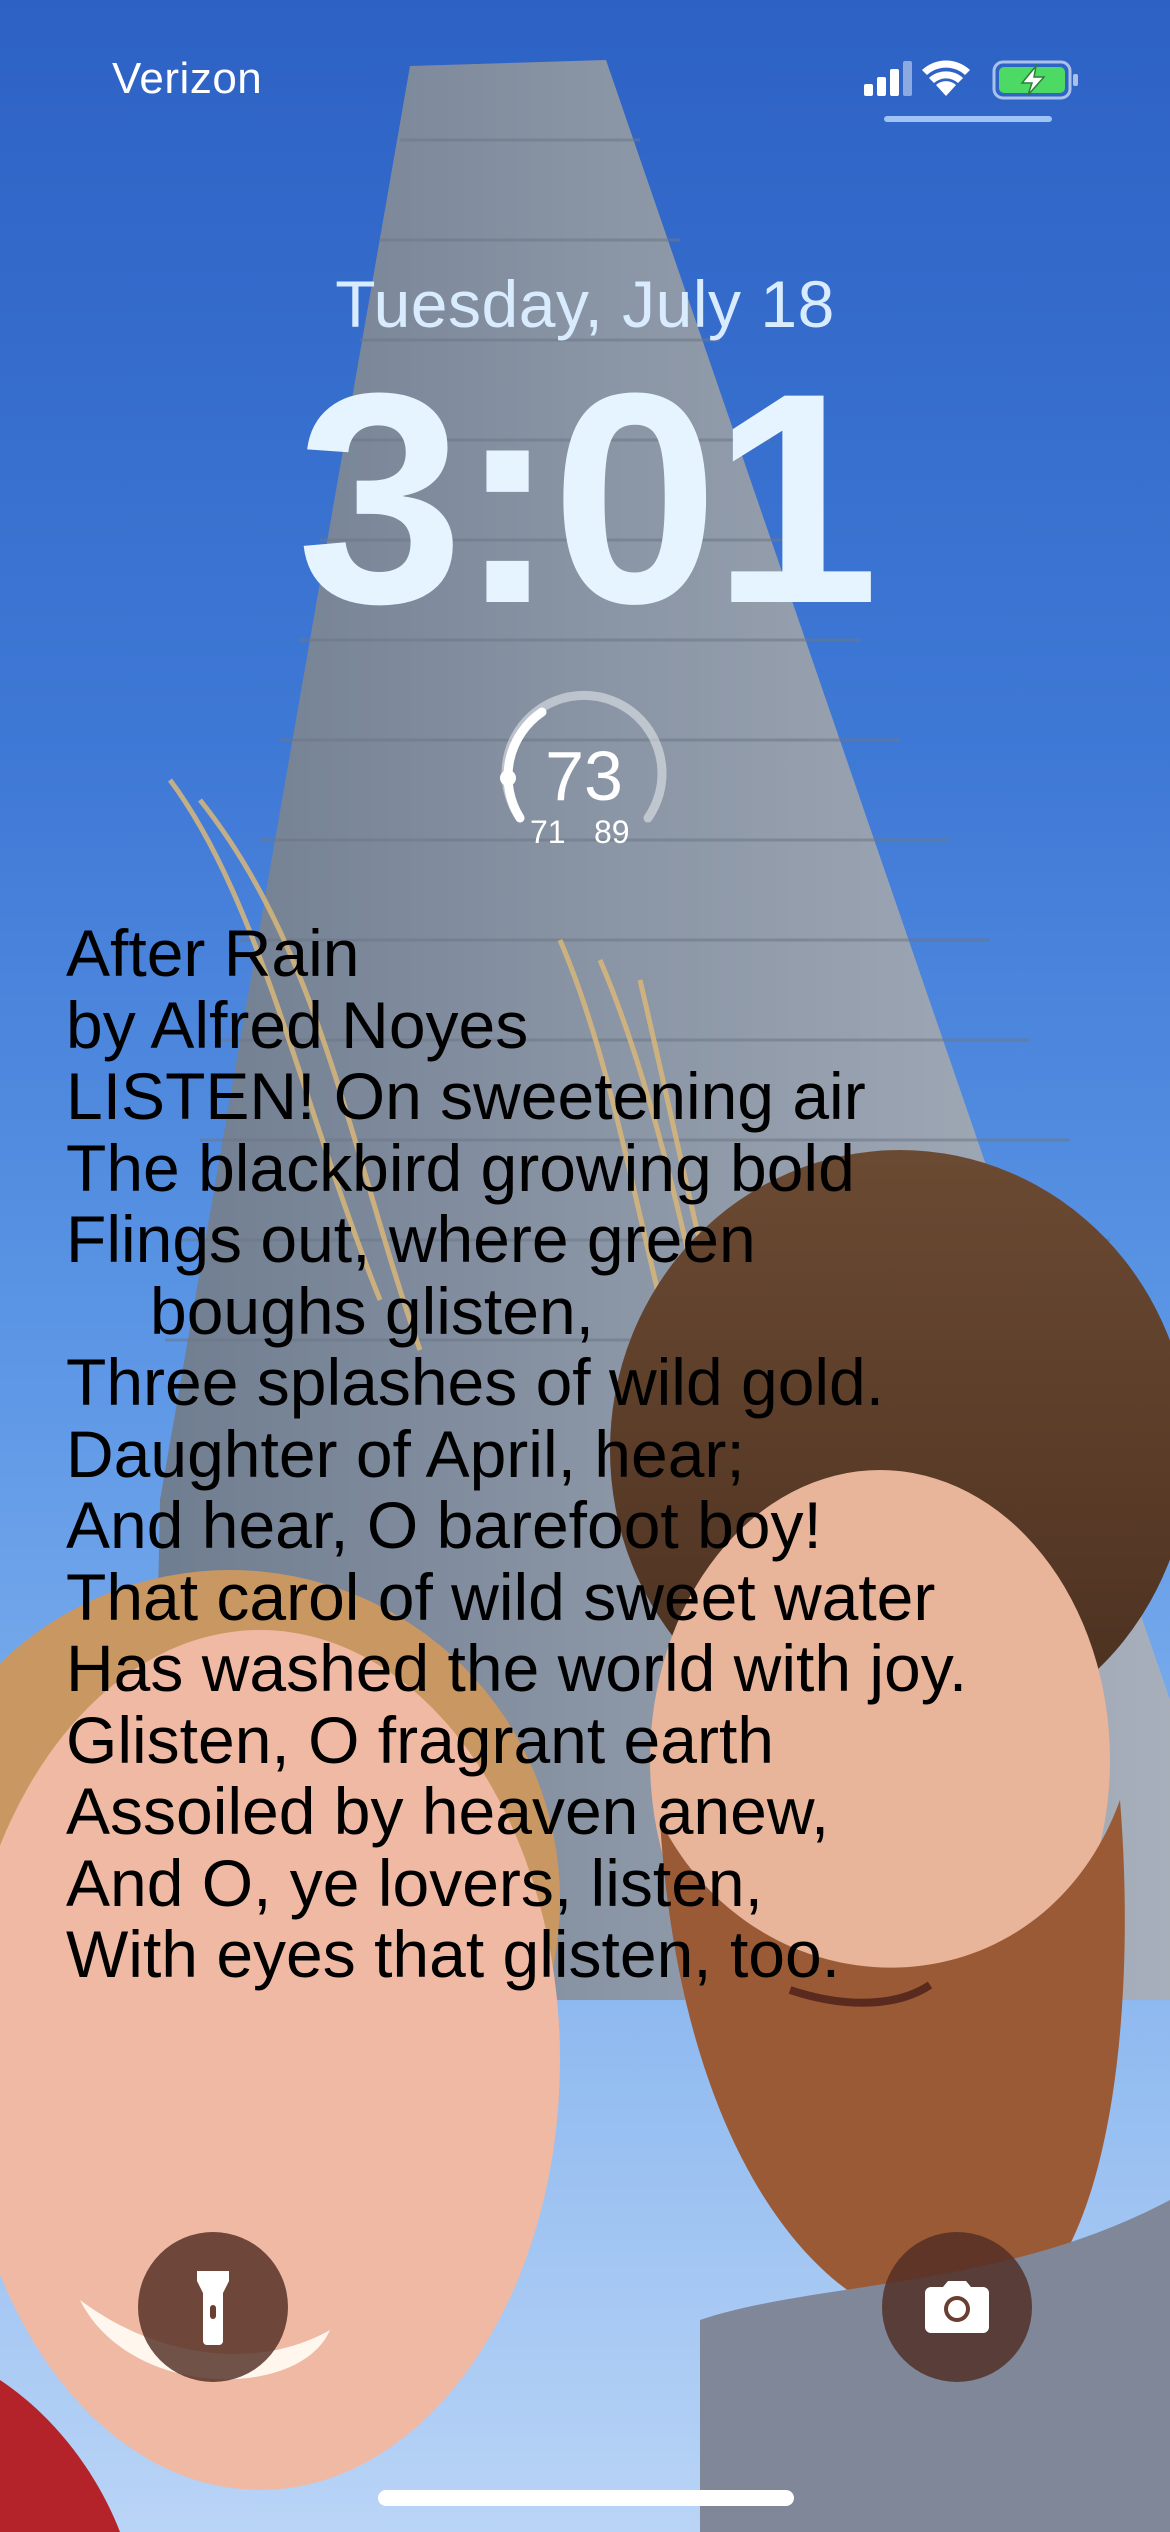 This screenshot has width=1170, height=2532. I want to click on low-temperature: 71, so click(548, 832).